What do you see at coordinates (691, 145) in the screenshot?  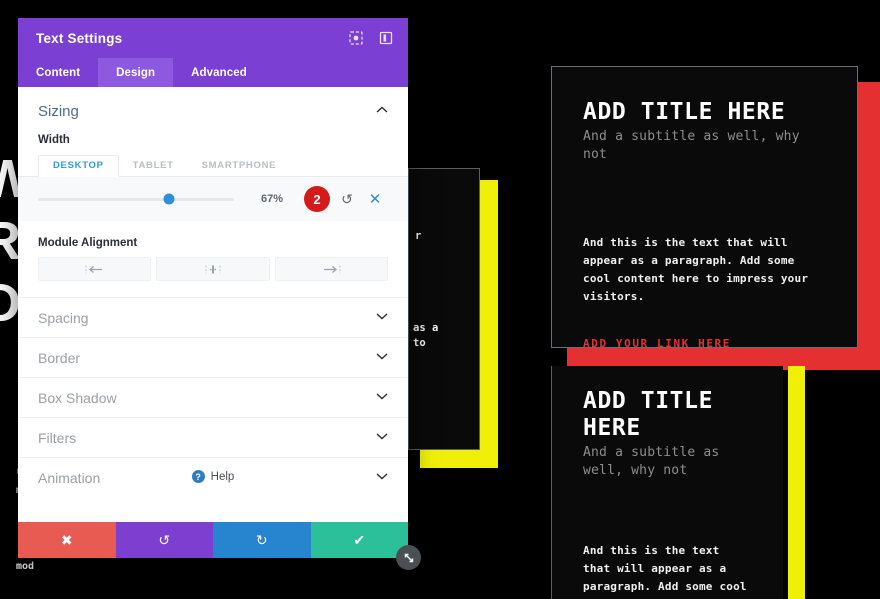 I see `module-one-subtitle: And a subtitle as well, why not` at bounding box center [691, 145].